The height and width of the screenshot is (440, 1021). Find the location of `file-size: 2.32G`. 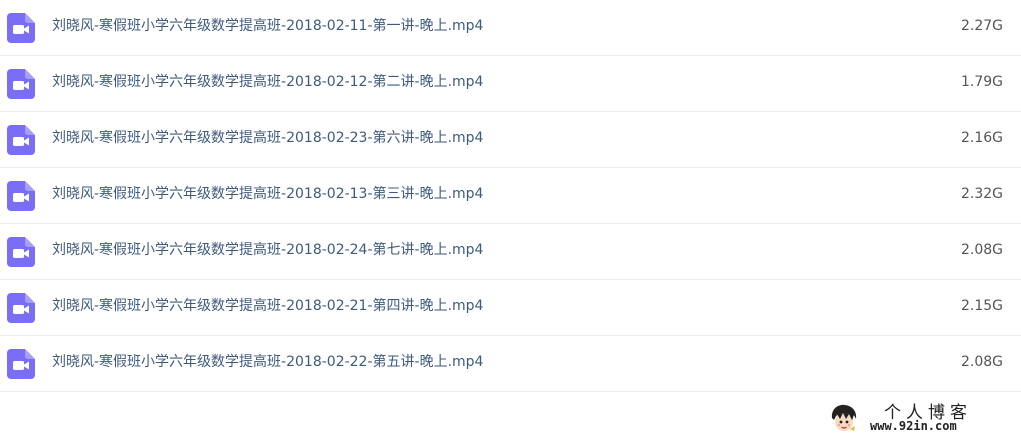

file-size: 2.32G is located at coordinates (981, 194).